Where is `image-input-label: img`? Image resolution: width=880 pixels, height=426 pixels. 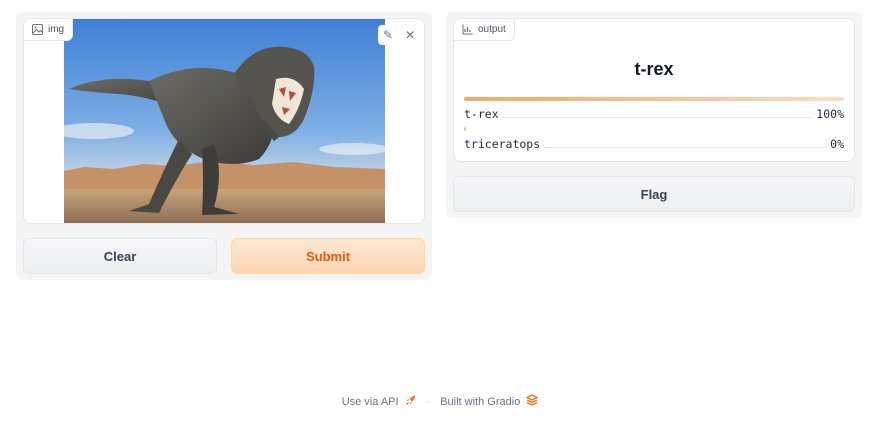 image-input-label: img is located at coordinates (56, 29).